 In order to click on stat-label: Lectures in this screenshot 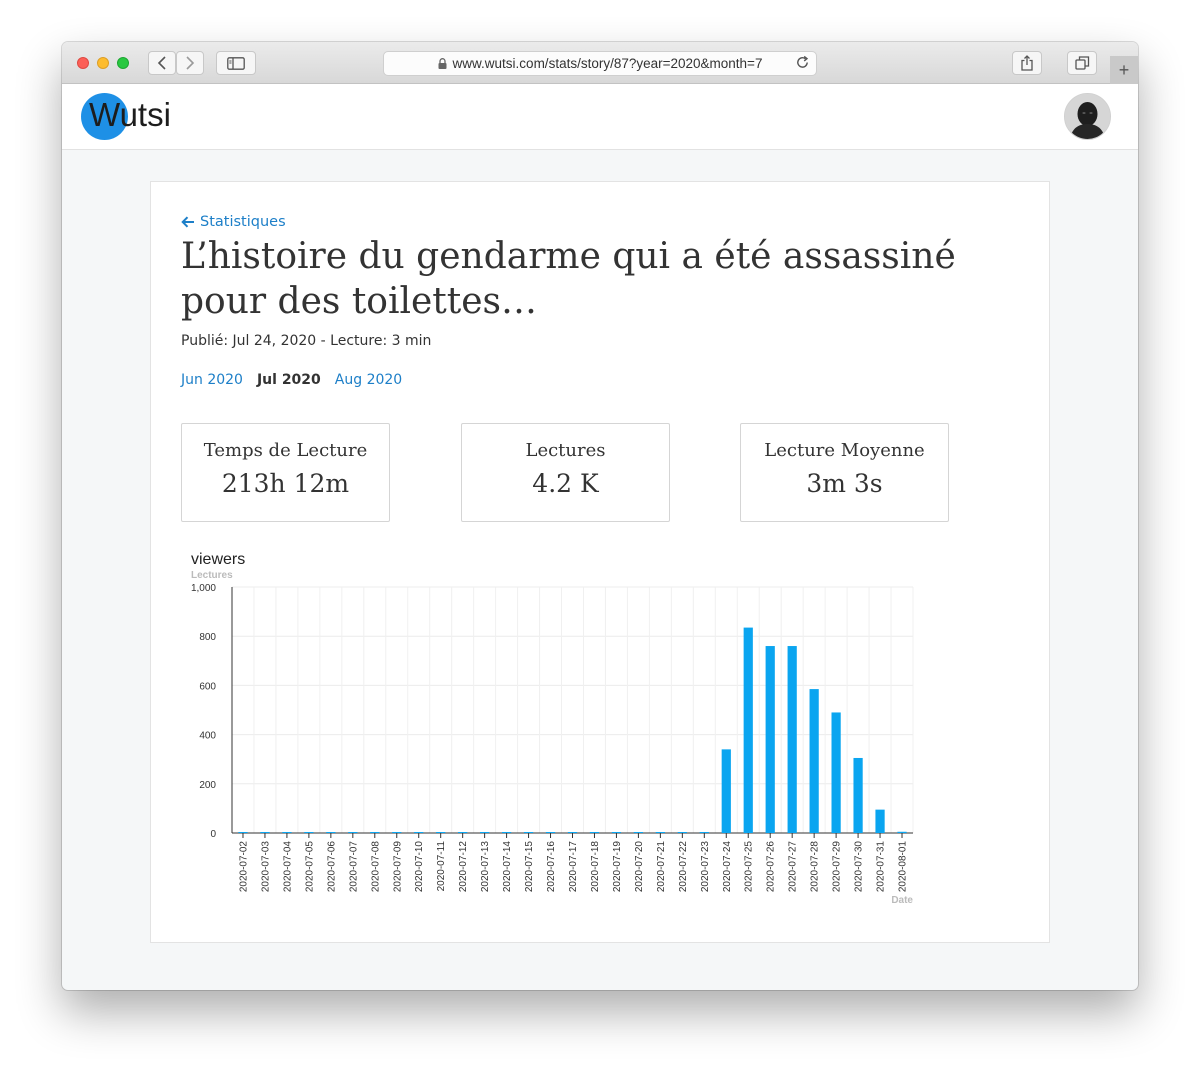, I will do `click(565, 450)`.